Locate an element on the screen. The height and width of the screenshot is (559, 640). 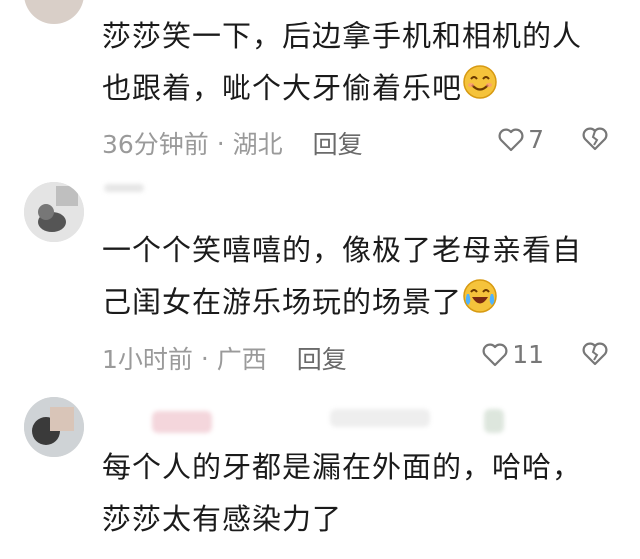
tears-of-joy-emoji is located at coordinates (480, 304).